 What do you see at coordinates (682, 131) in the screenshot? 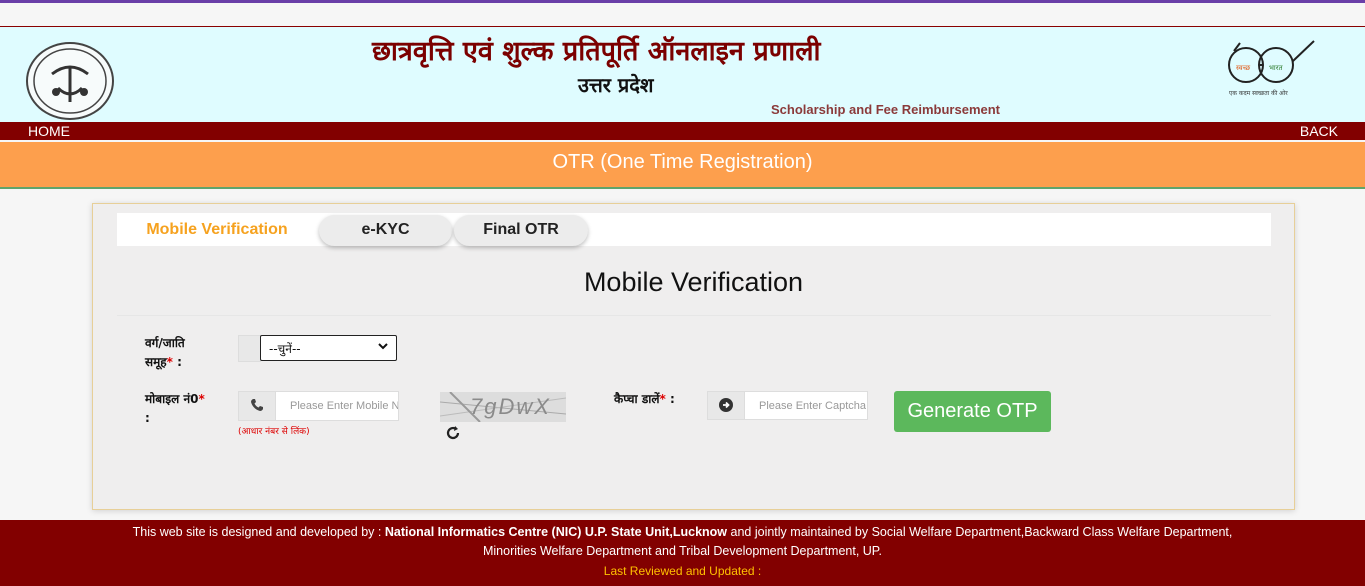
I see `top-nav-bar: HOME BACK` at bounding box center [682, 131].